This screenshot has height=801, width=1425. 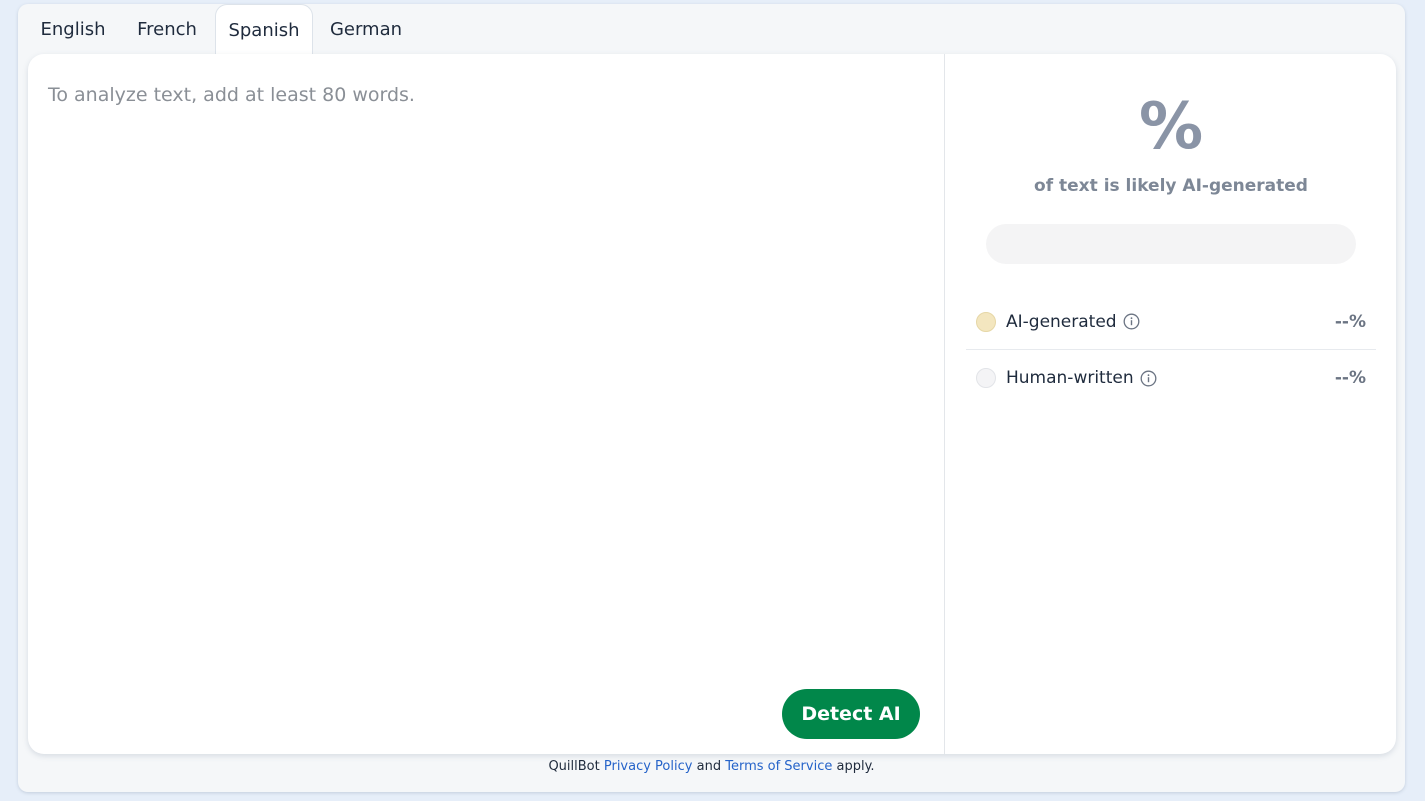 What do you see at coordinates (778, 766) in the screenshot?
I see `terms-of-service-link: Terms of Service` at bounding box center [778, 766].